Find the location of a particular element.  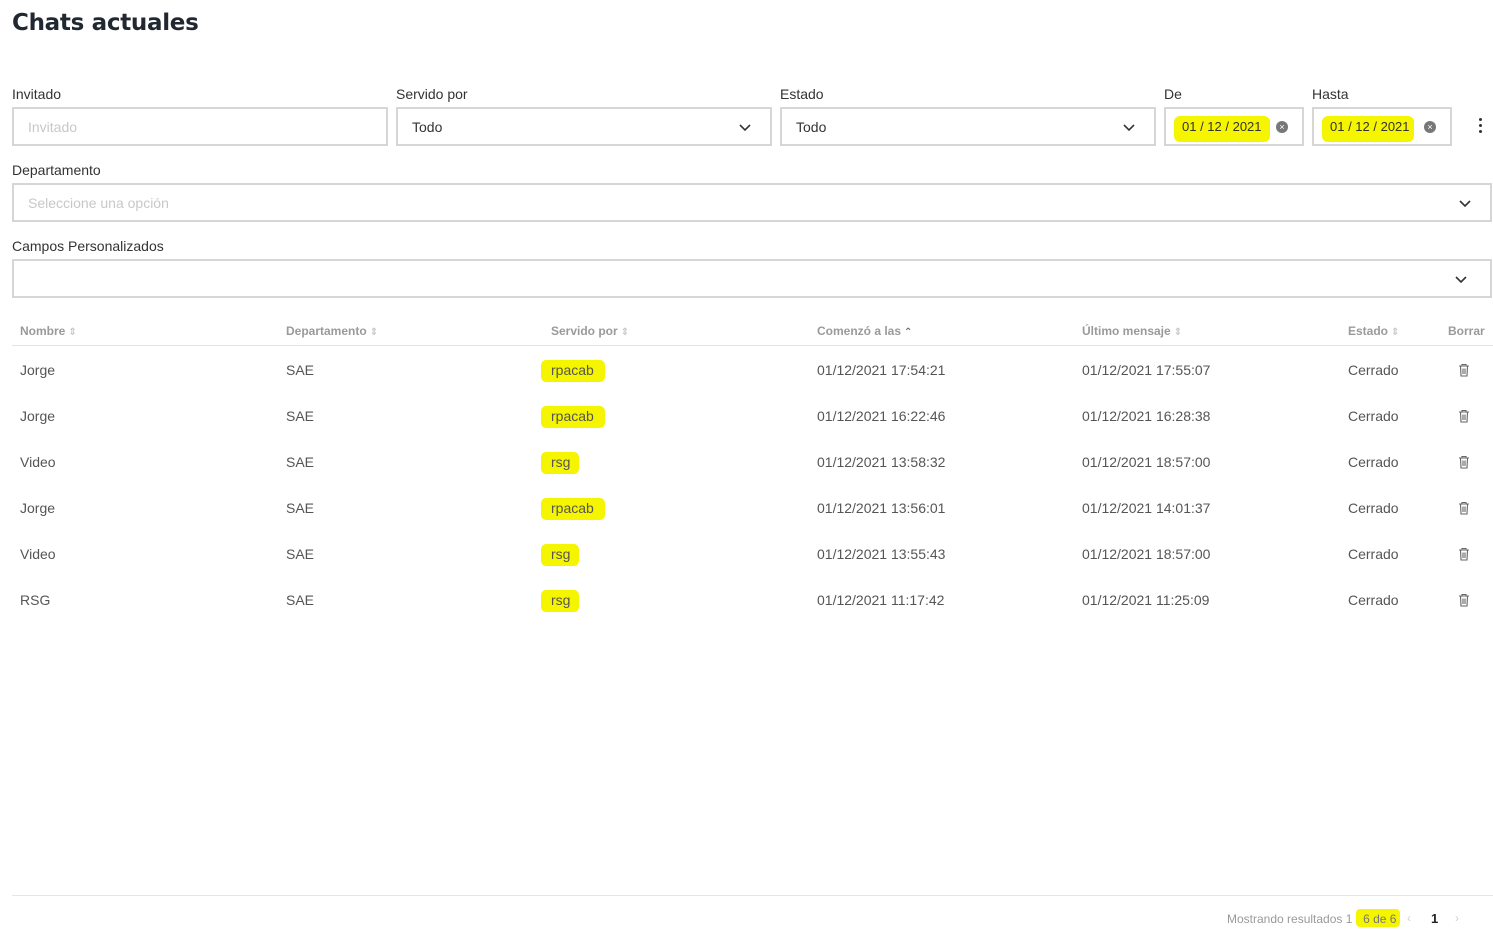

sort-up-icon: ⌃ is located at coordinates (908, 332).